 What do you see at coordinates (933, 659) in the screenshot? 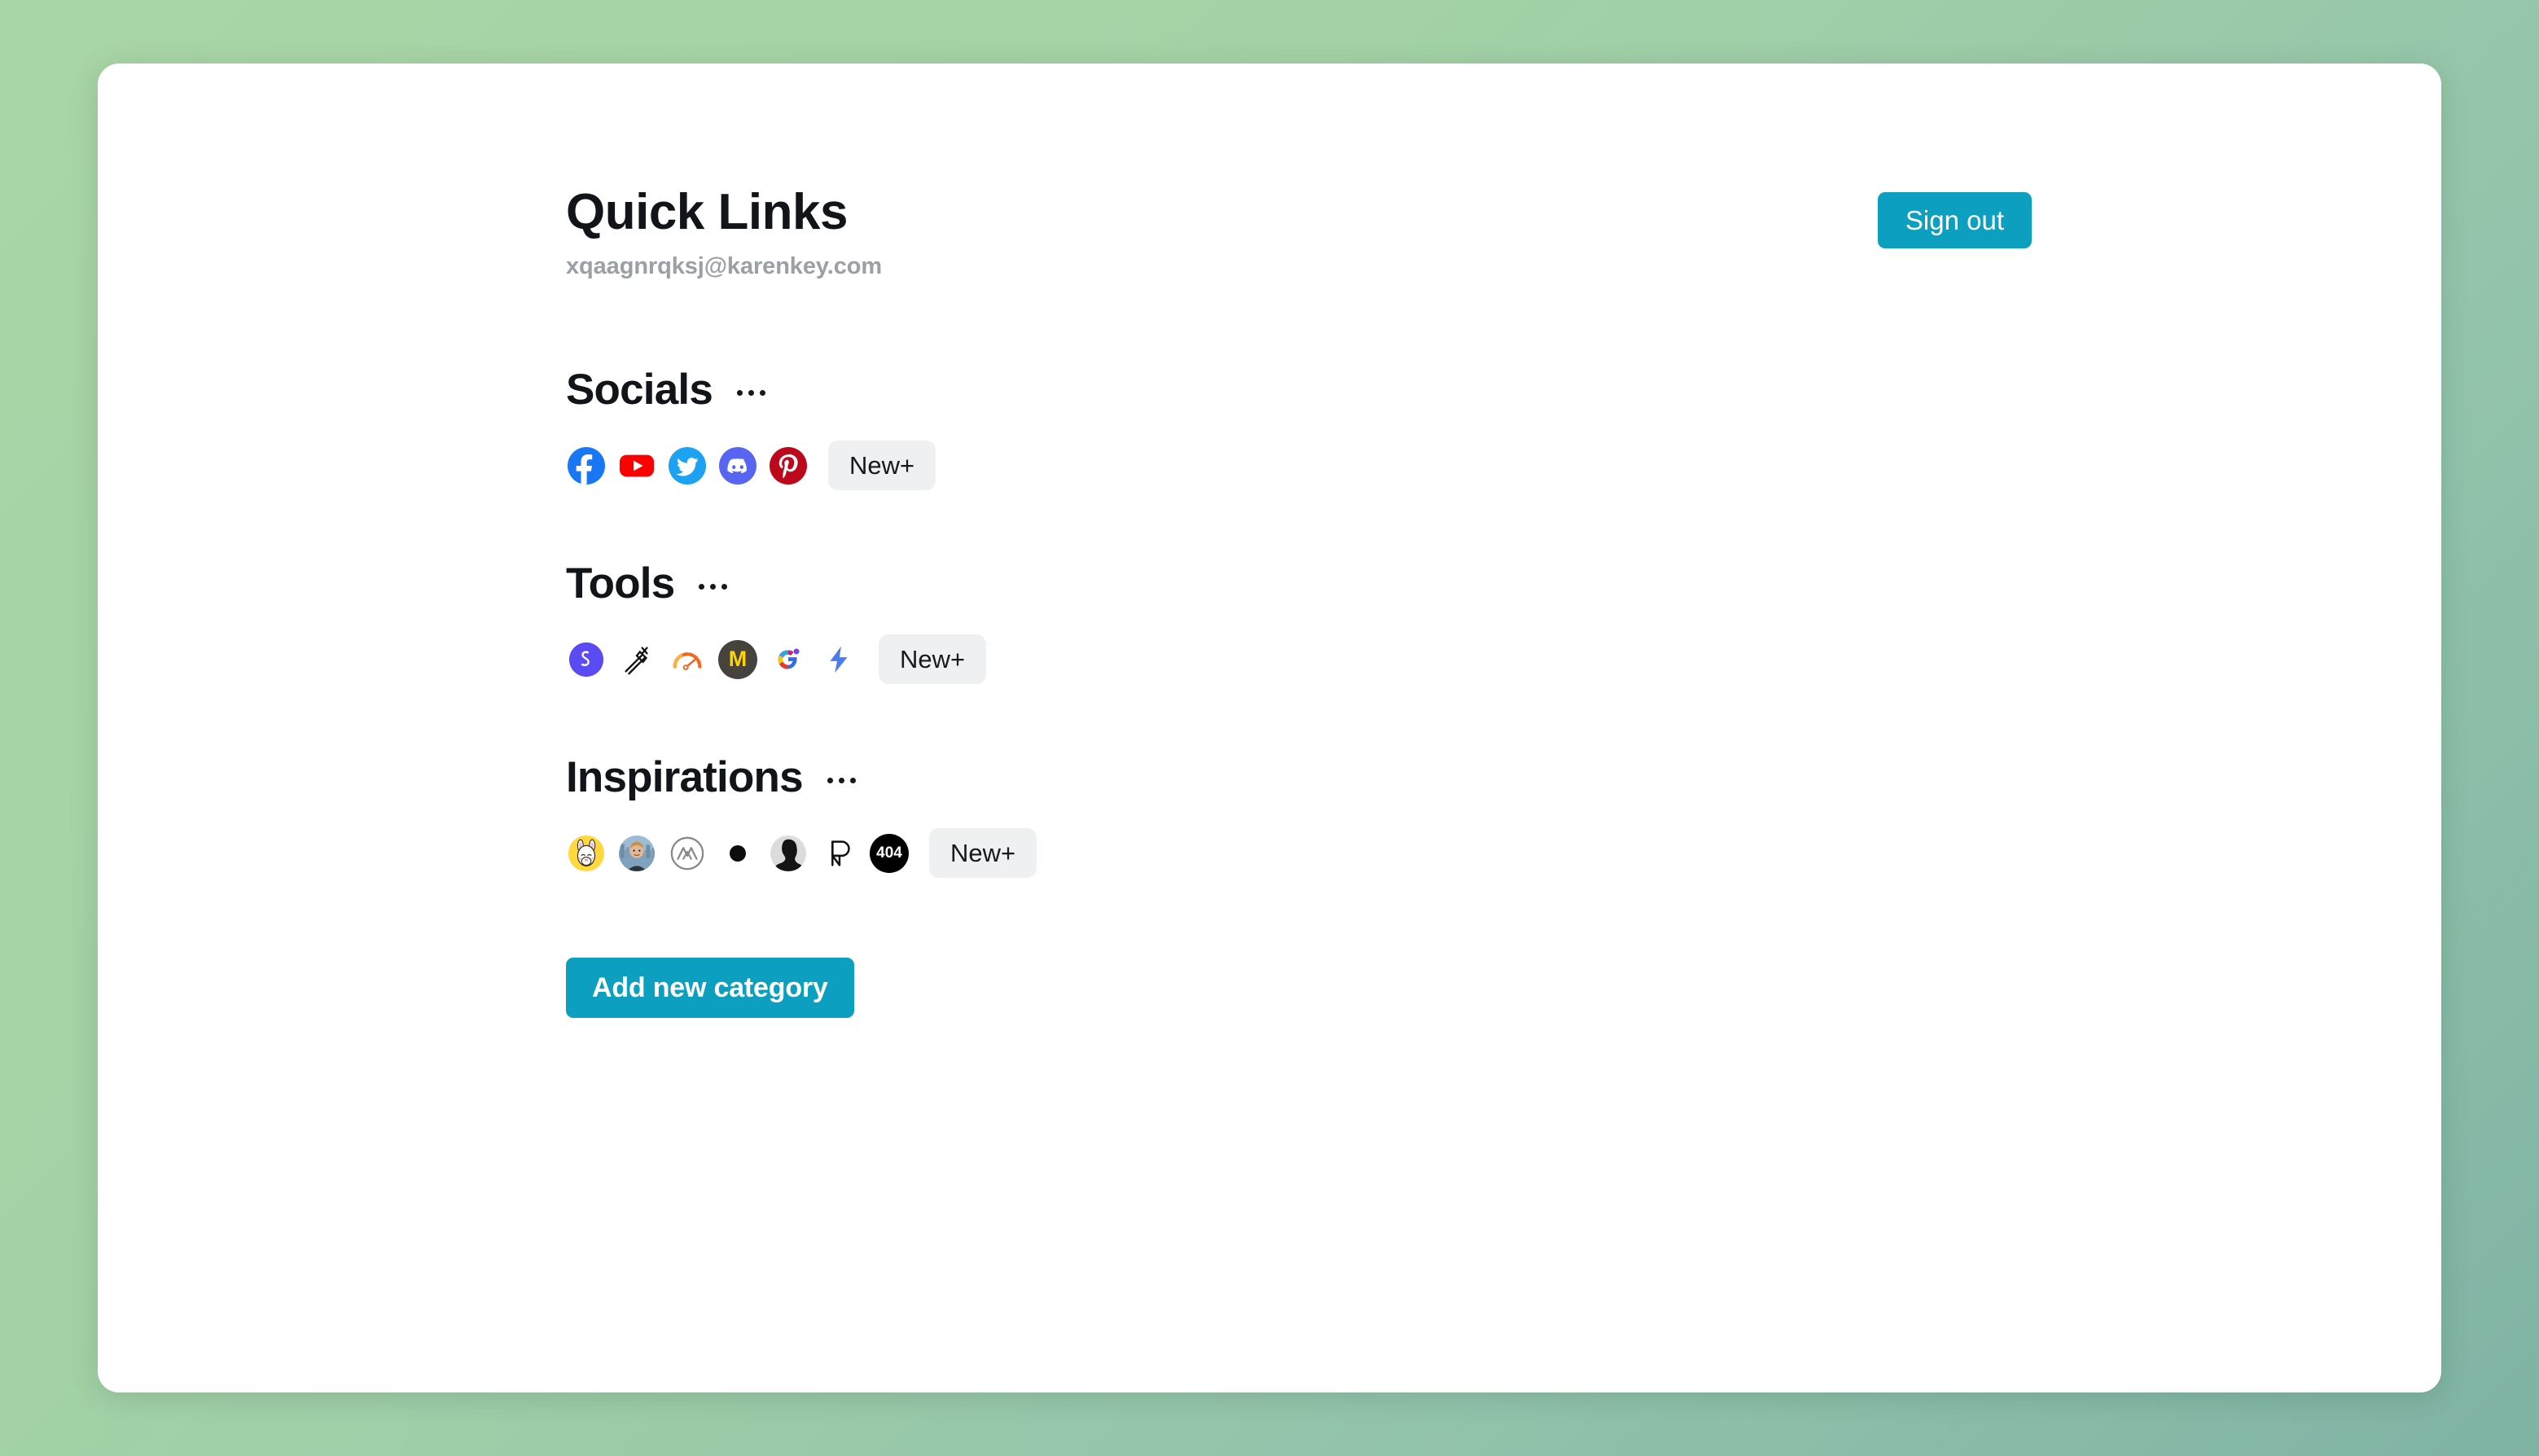
I see `add-link-button-tools: New+` at bounding box center [933, 659].